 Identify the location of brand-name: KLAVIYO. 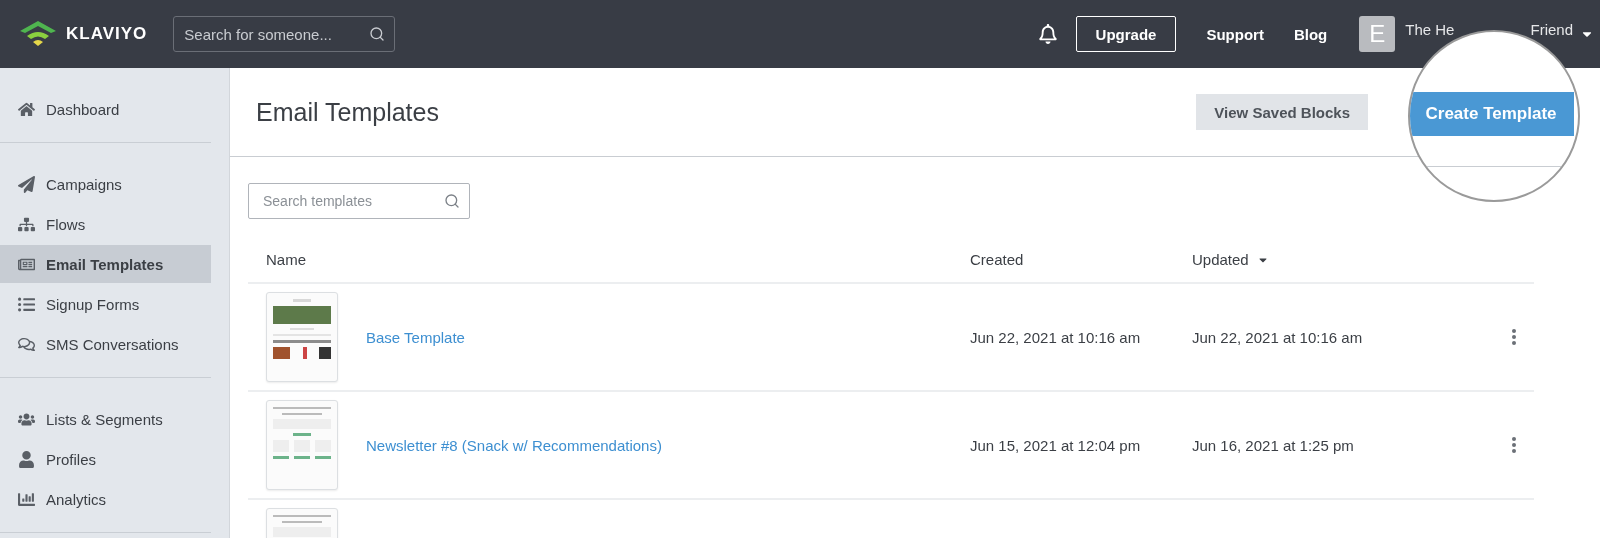
(107, 34).